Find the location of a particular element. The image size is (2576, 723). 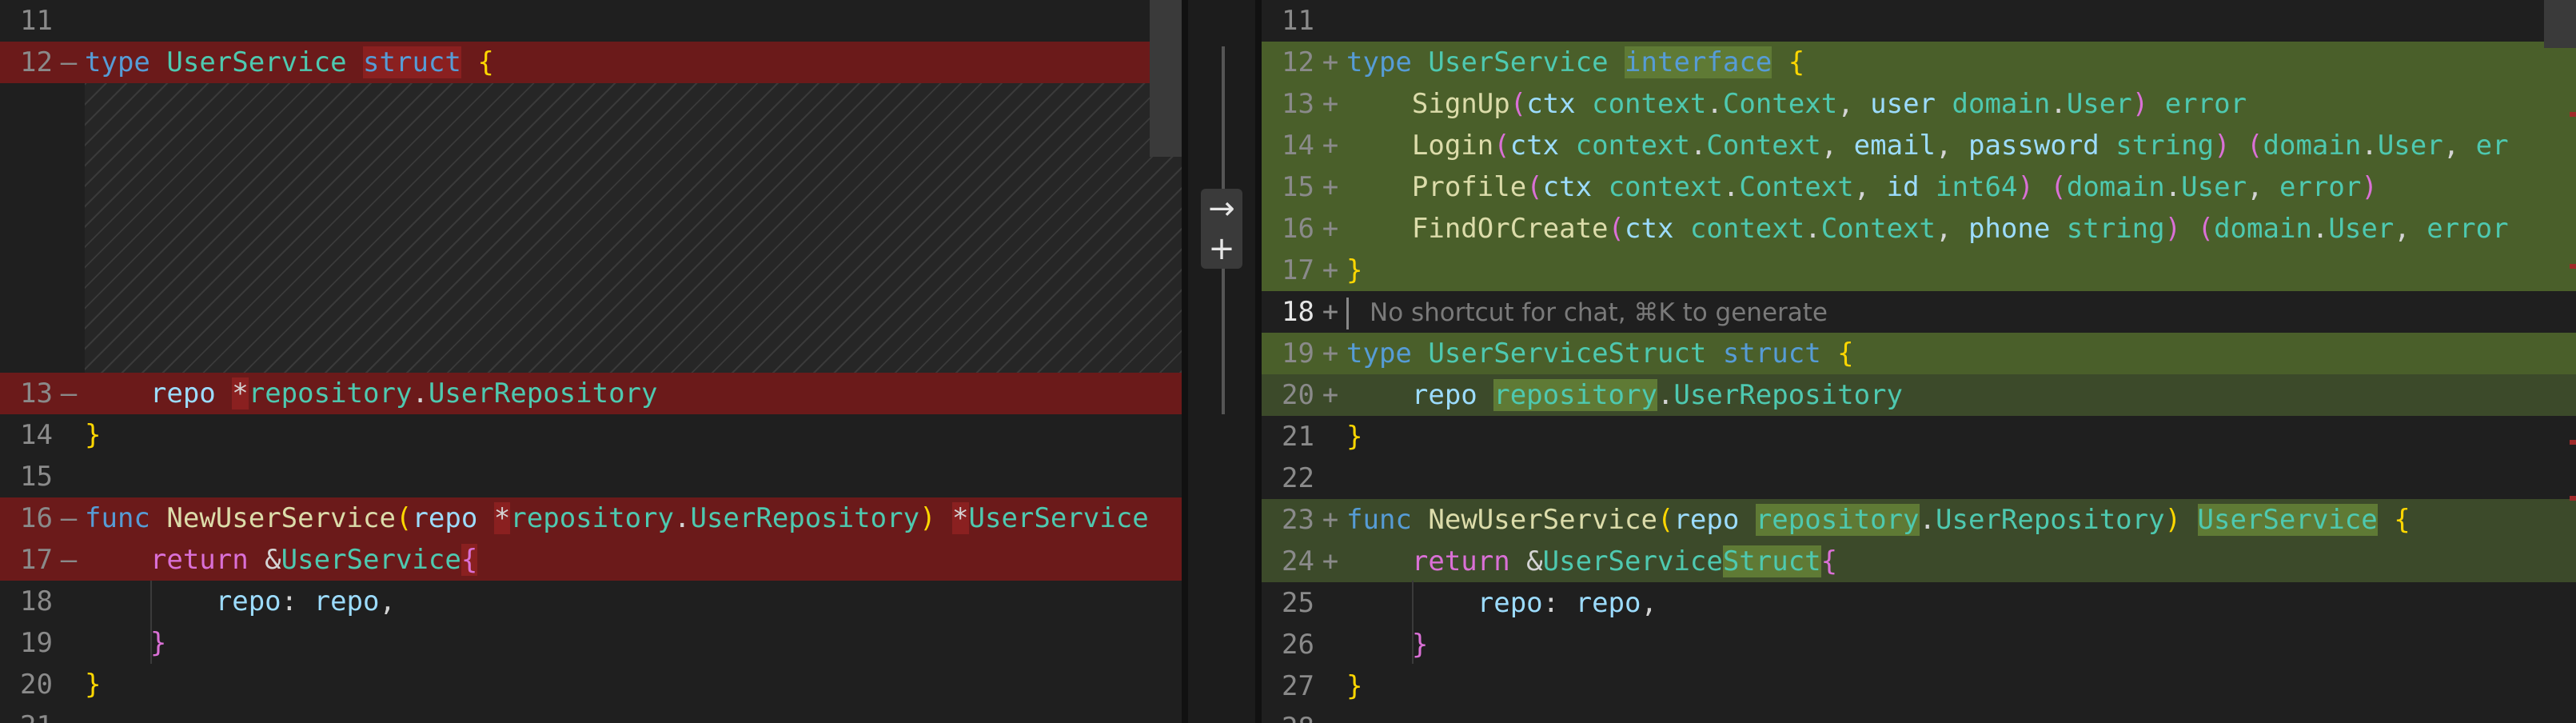

code-token: domain is located at coordinates (2313, 146).